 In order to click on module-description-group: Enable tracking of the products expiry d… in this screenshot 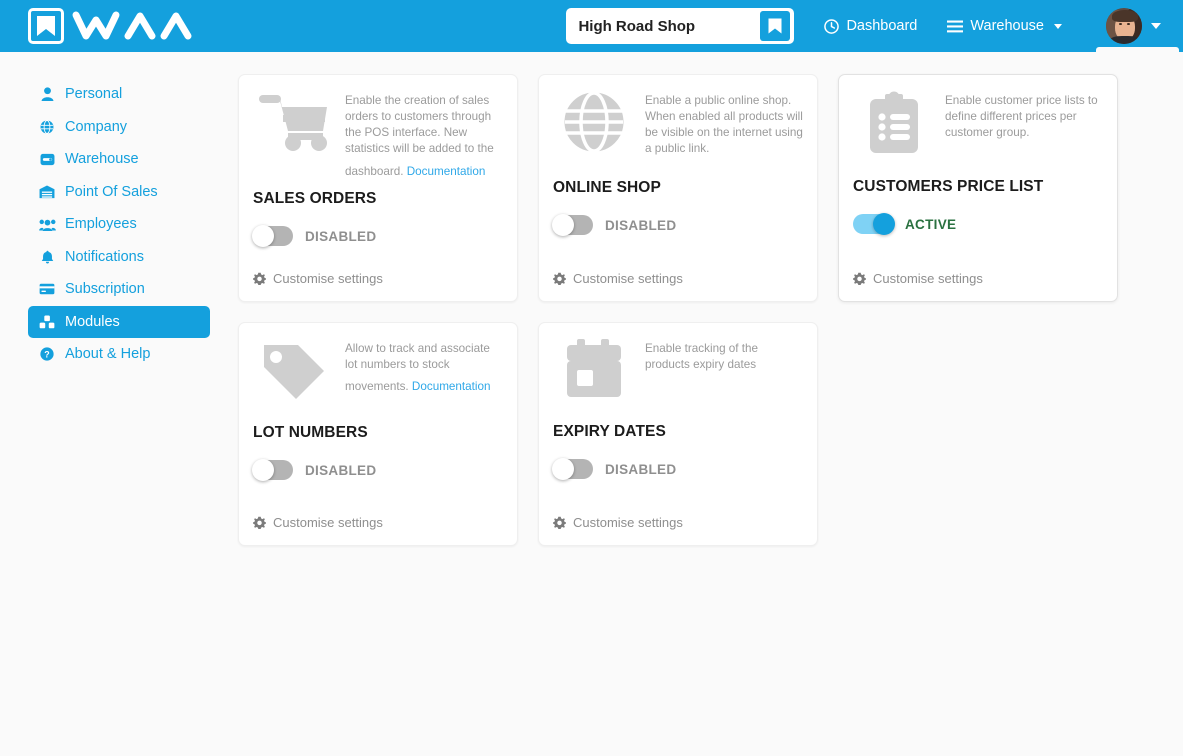, I will do `click(724, 369)`.